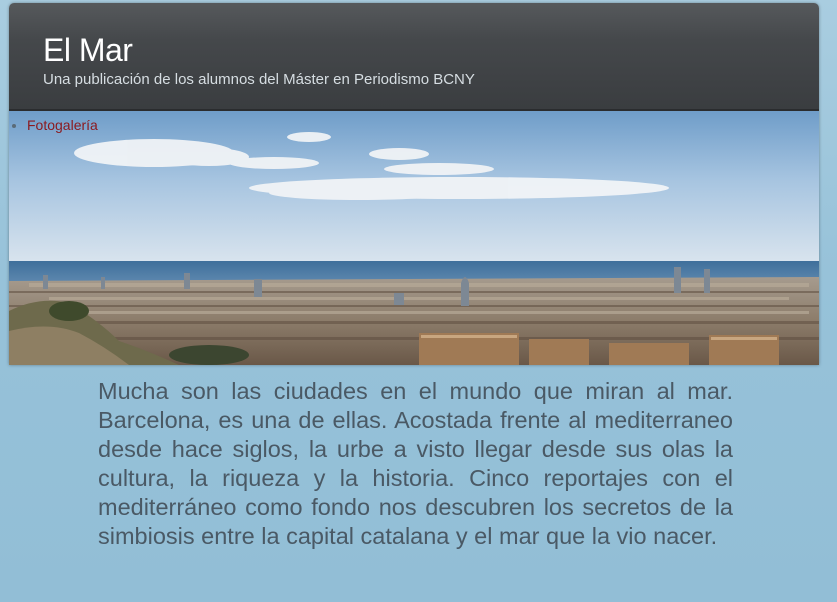 The height and width of the screenshot is (602, 837). I want to click on nav-link-fotogaleria: Fotogalería, so click(62, 125).